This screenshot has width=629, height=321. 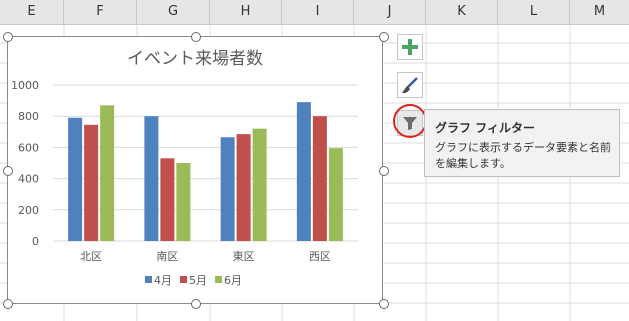 I want to click on tooltip-description: グラフに表示するデータ要素と名前を編集します。, so click(x=523, y=155).